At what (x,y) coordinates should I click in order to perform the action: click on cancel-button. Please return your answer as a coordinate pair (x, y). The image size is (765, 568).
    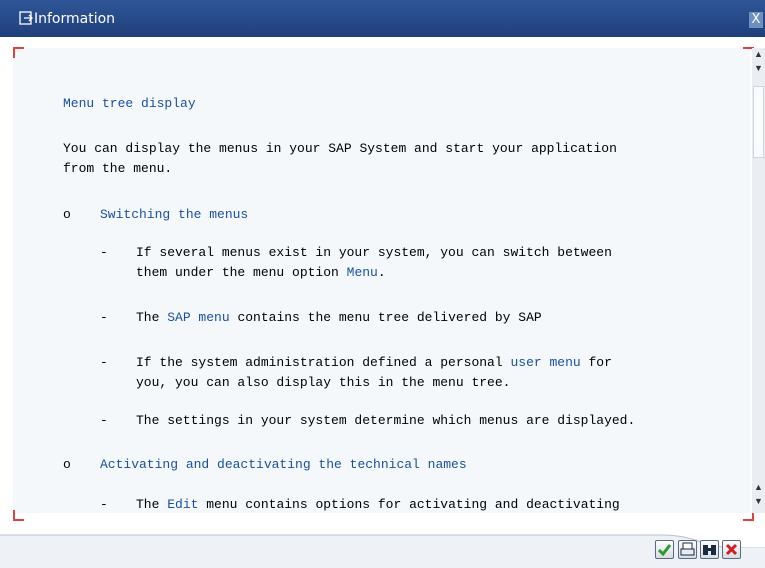
    Looking at the image, I should click on (731, 549).